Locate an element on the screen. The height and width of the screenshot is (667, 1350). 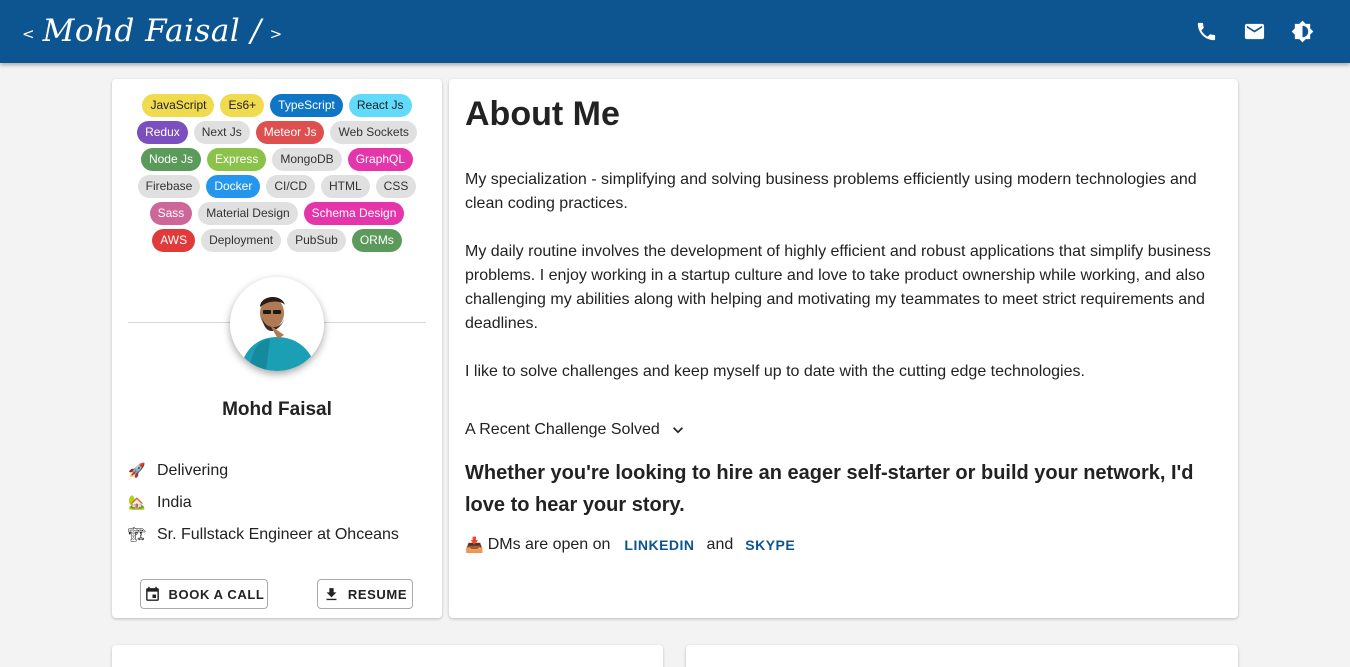
education-card is located at coordinates (387, 656).